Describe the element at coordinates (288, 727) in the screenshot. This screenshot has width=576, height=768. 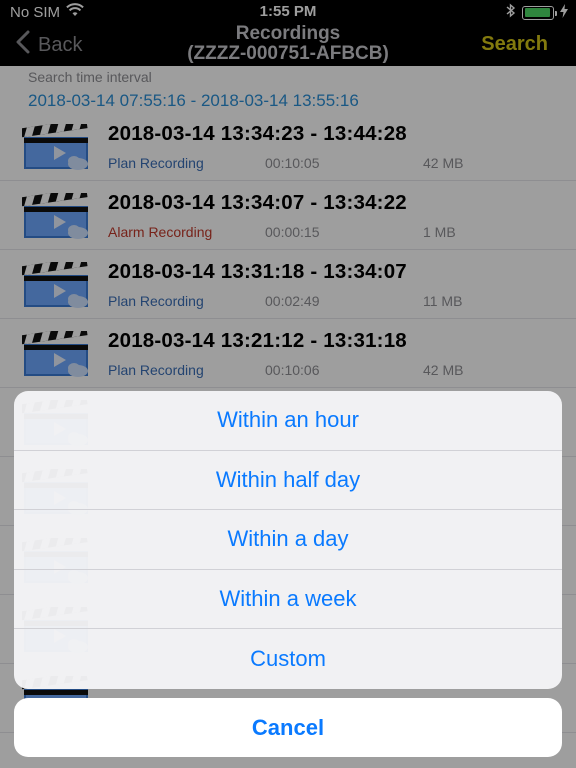
I see `cancel-button: Cancel` at that location.